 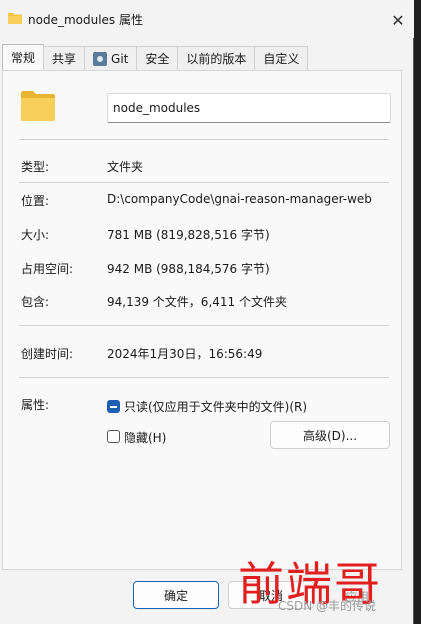 I want to click on type-value: 文件夹, so click(x=125, y=167).